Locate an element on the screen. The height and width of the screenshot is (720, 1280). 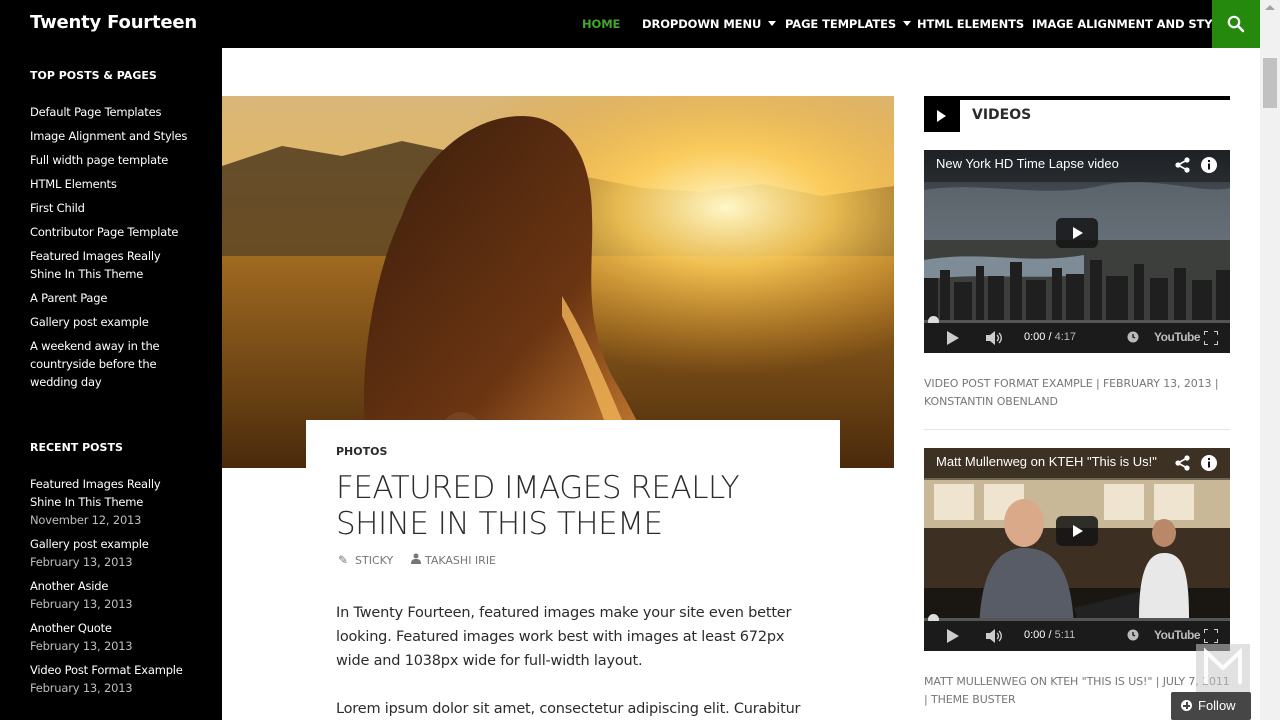
video-control-bar: 0:00 / 4:17 YouTube is located at coordinates (1077, 338).